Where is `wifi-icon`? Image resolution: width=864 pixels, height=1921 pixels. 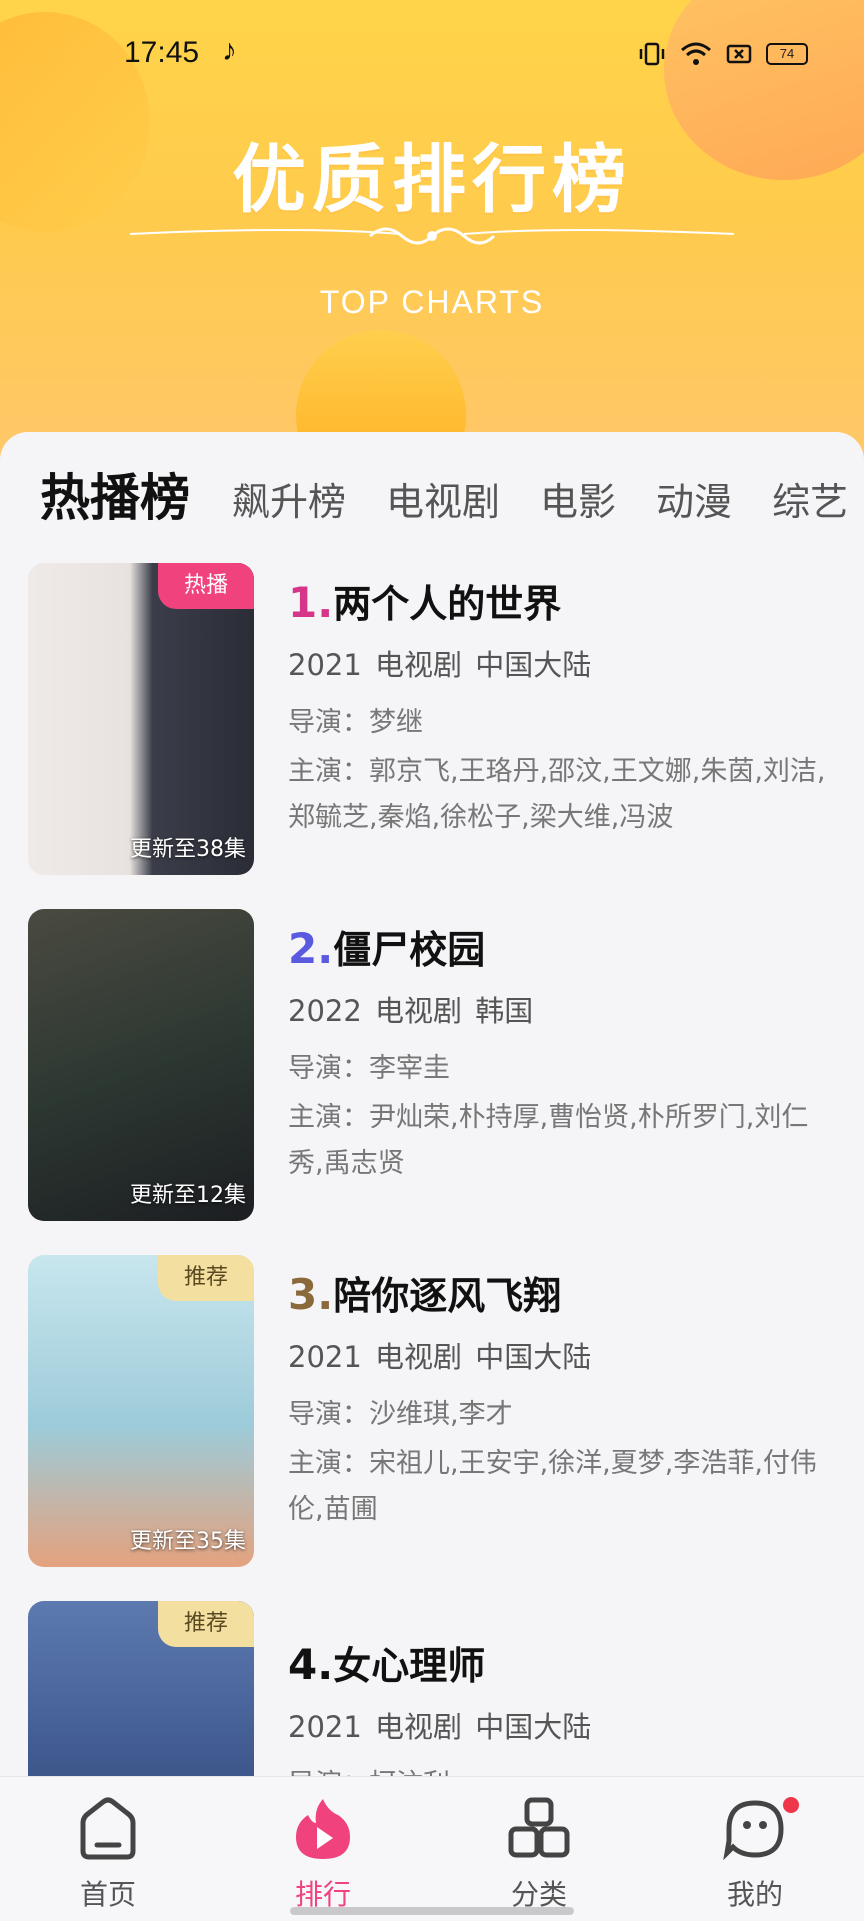
wifi-icon is located at coordinates (696, 53).